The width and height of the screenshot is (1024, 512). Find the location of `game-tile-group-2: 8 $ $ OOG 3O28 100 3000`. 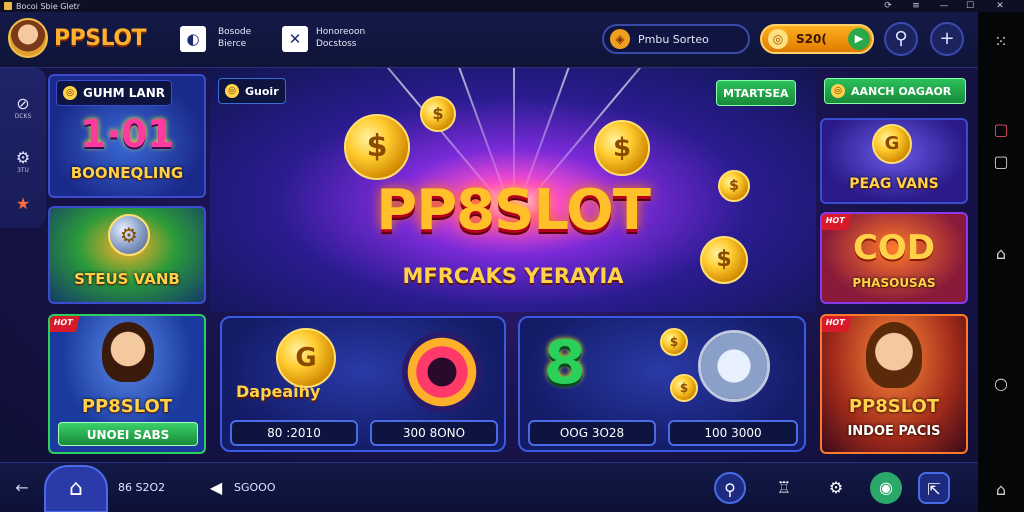

game-tile-group-2: 8 $ $ OOG 3O28 100 3000 is located at coordinates (662, 384).